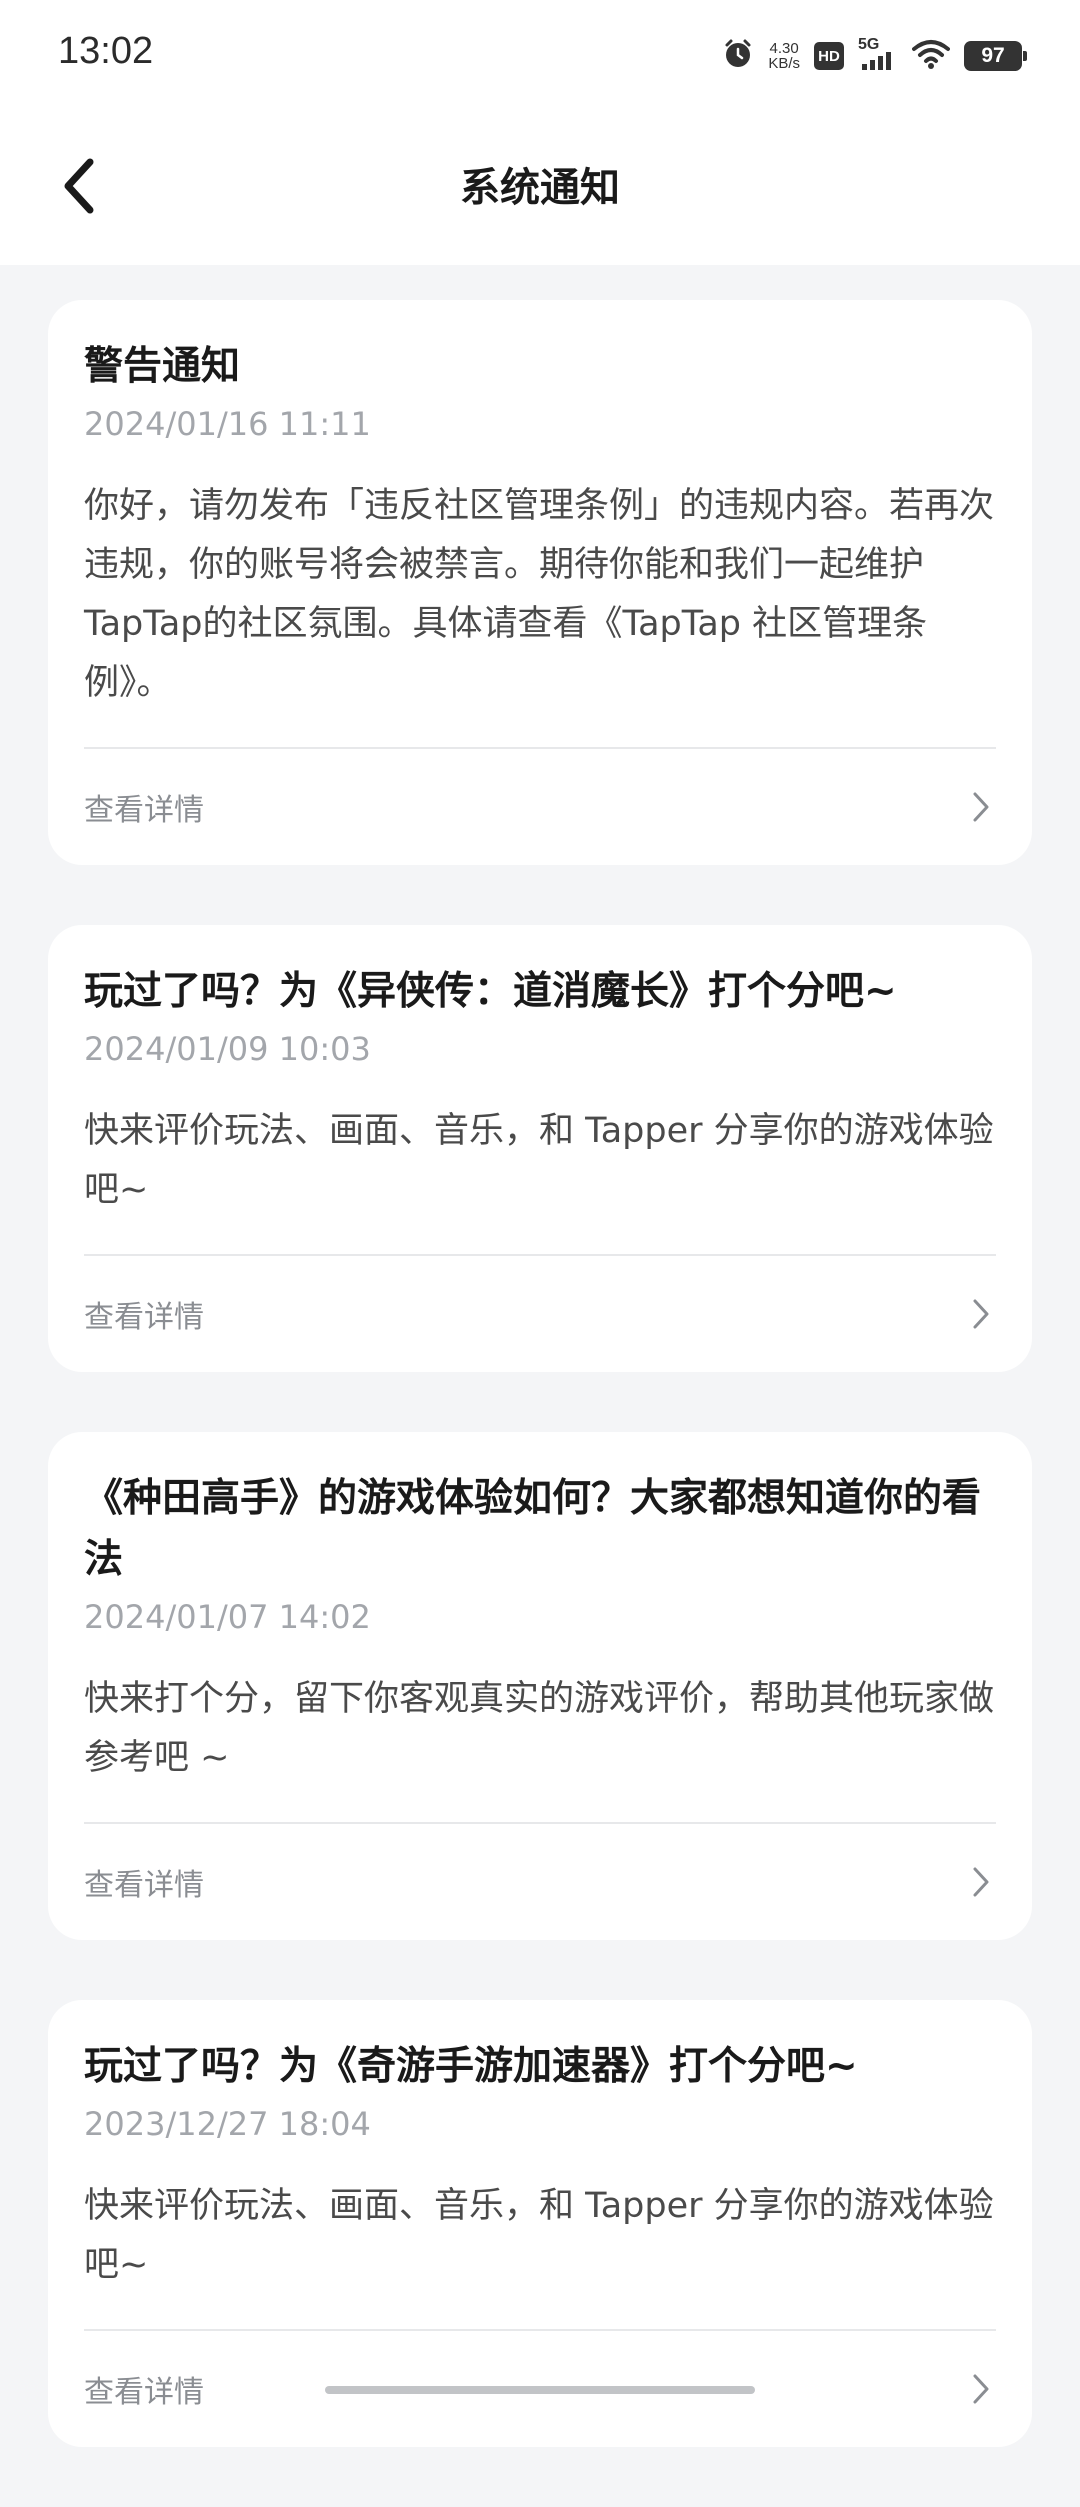  Describe the element at coordinates (738, 56) in the screenshot. I see `alarm-icon` at that location.